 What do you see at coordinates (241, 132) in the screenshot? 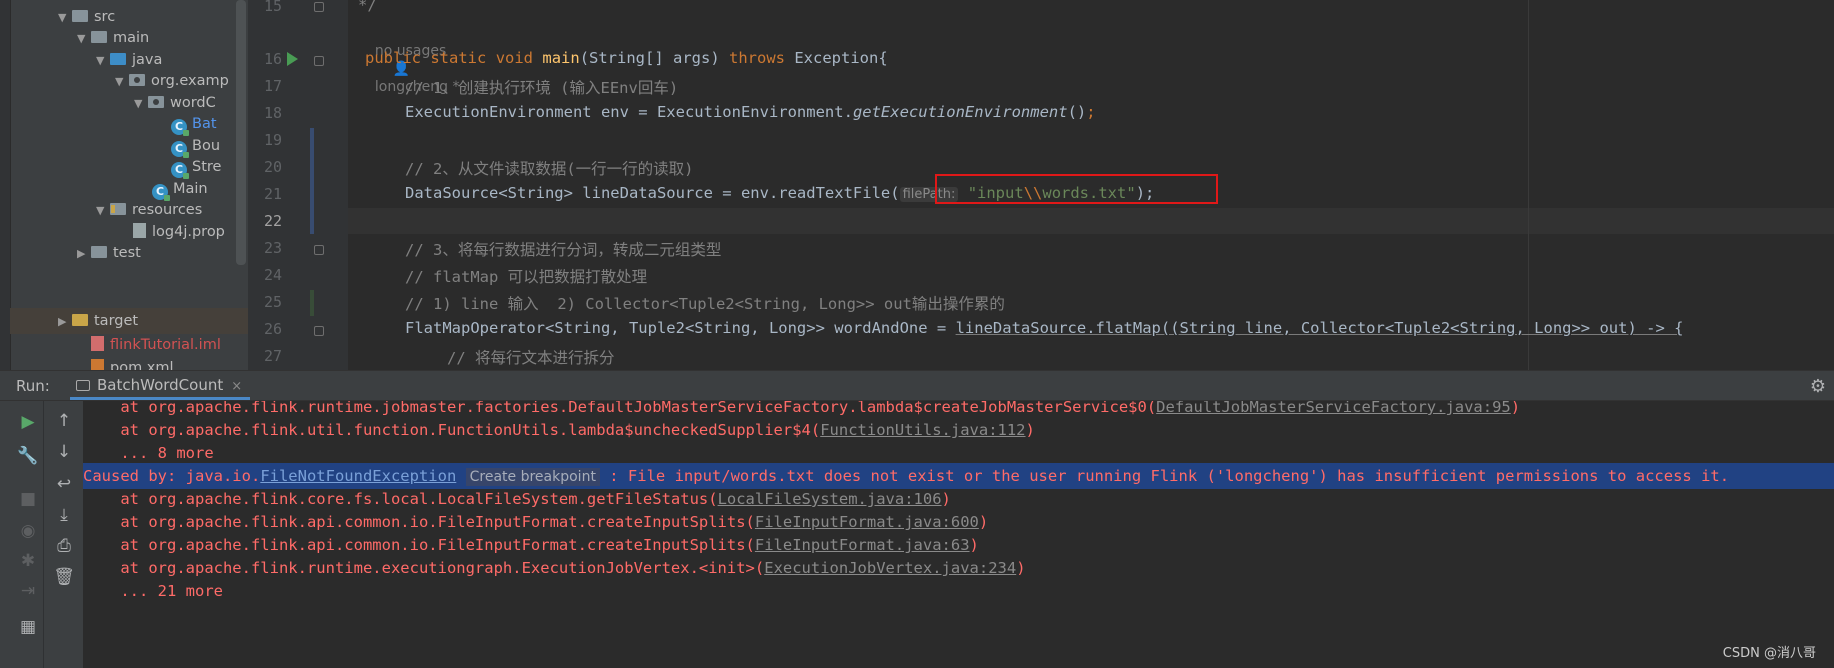
I see `tree-scrollbar` at bounding box center [241, 132].